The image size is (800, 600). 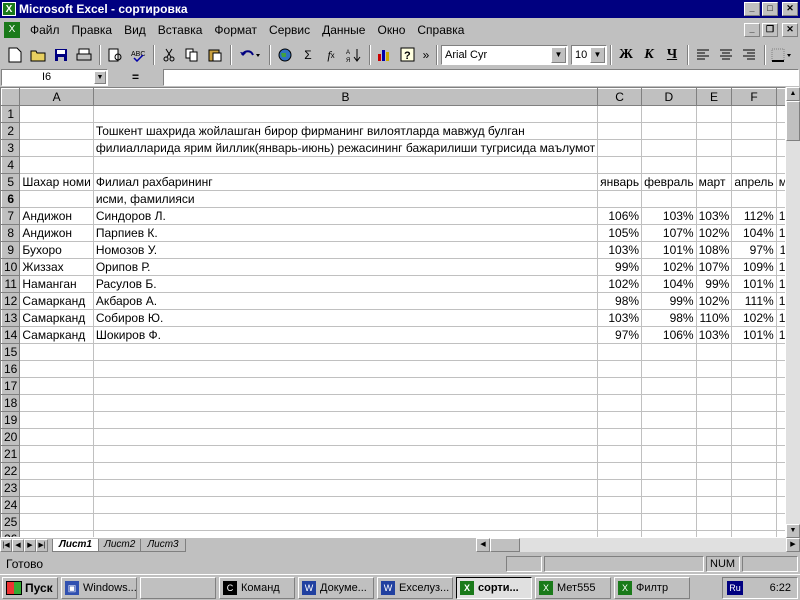 I want to click on row-header: 25, so click(x=11, y=522).